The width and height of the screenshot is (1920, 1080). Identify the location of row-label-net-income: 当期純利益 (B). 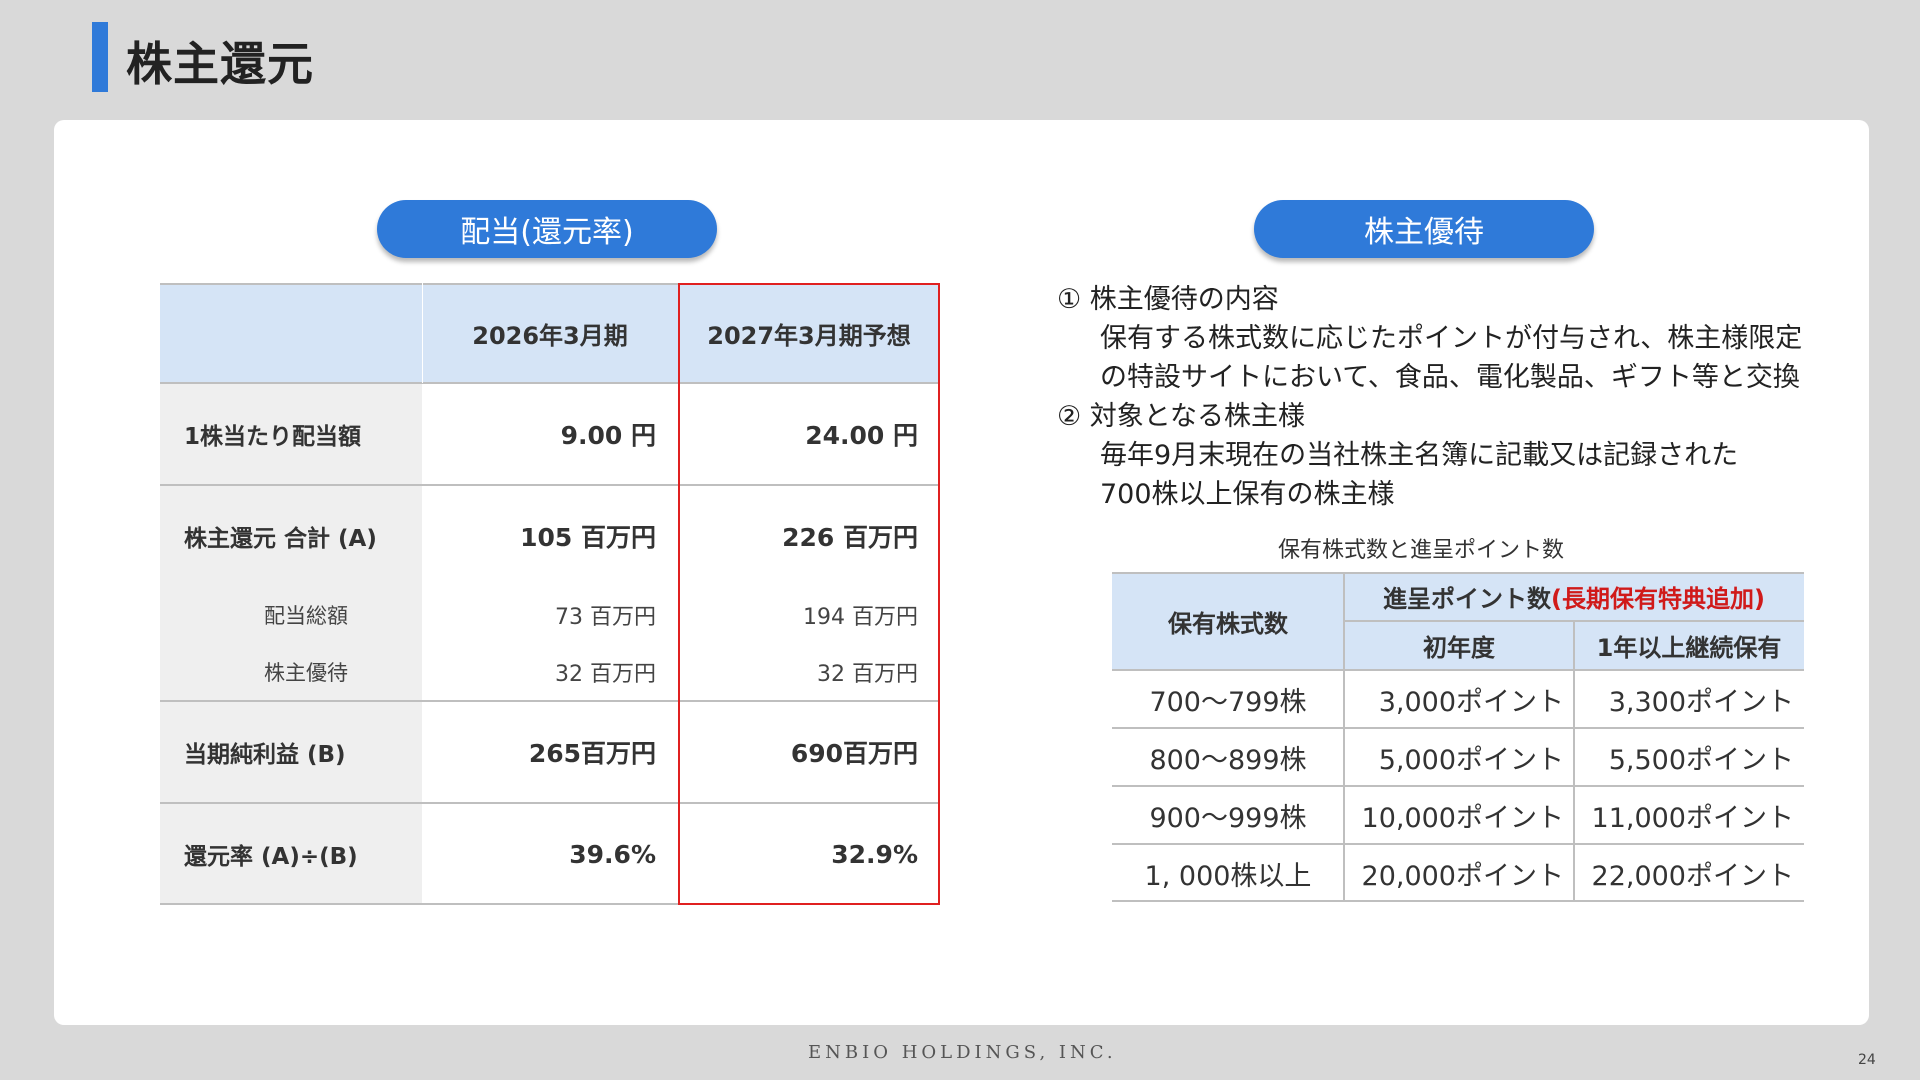
(291, 752).